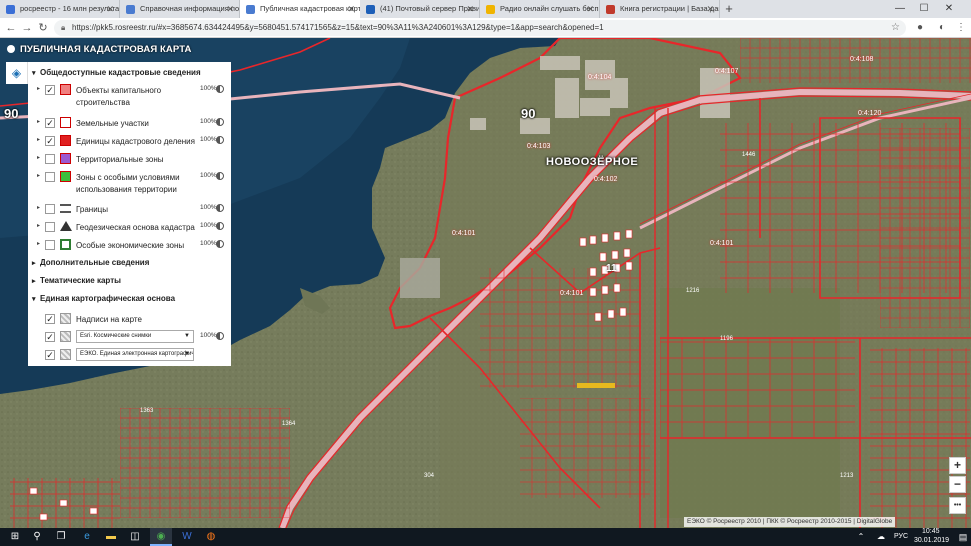 The width and height of the screenshot is (971, 546). I want to click on layer-row: ▸ Особые экономические зоны 100%, so click(129, 246).